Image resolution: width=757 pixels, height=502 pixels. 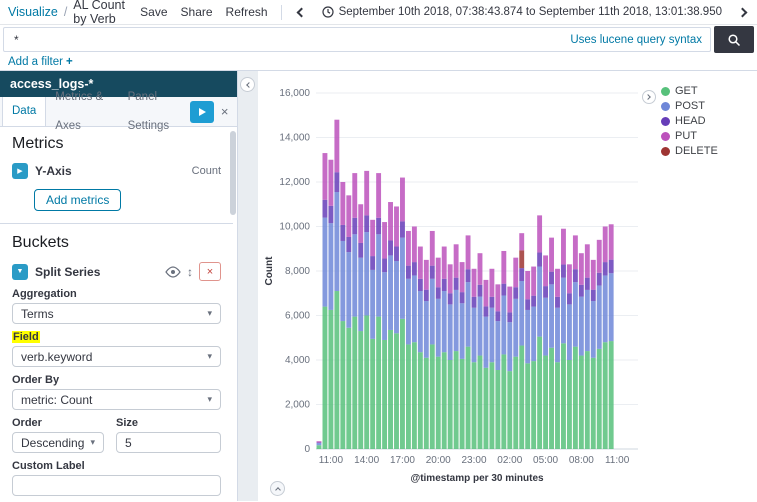 What do you see at coordinates (248, 286) in the screenshot?
I see `editor-resizer-gutter` at bounding box center [248, 286].